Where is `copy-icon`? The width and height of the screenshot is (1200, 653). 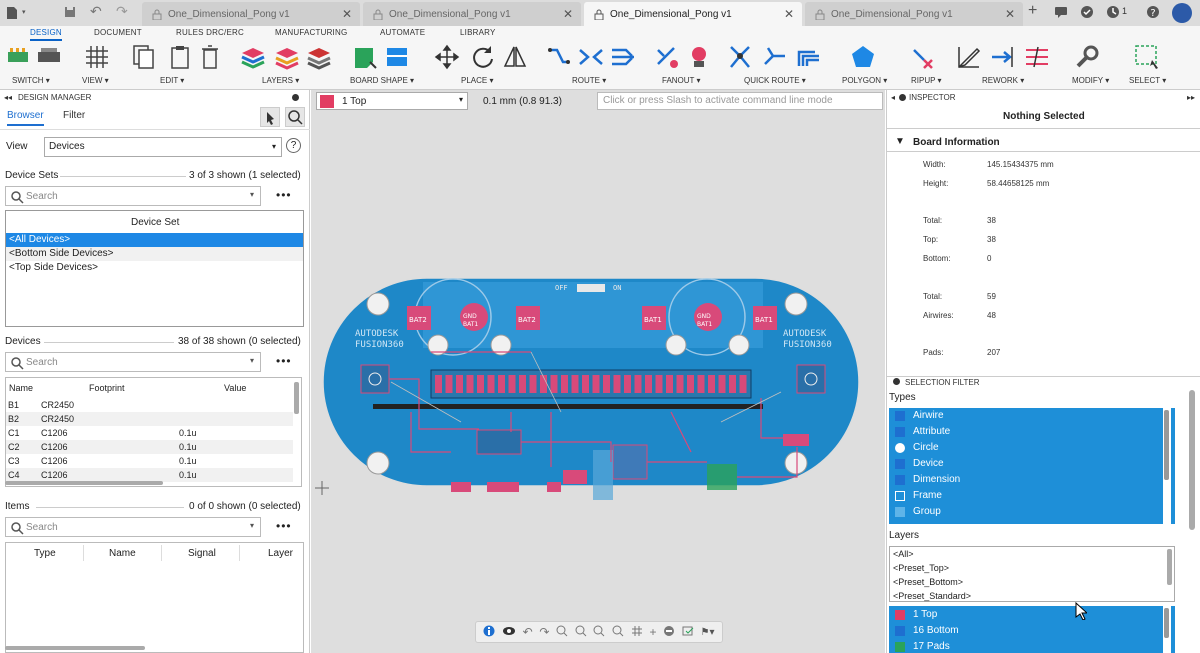 copy-icon is located at coordinates (144, 58).